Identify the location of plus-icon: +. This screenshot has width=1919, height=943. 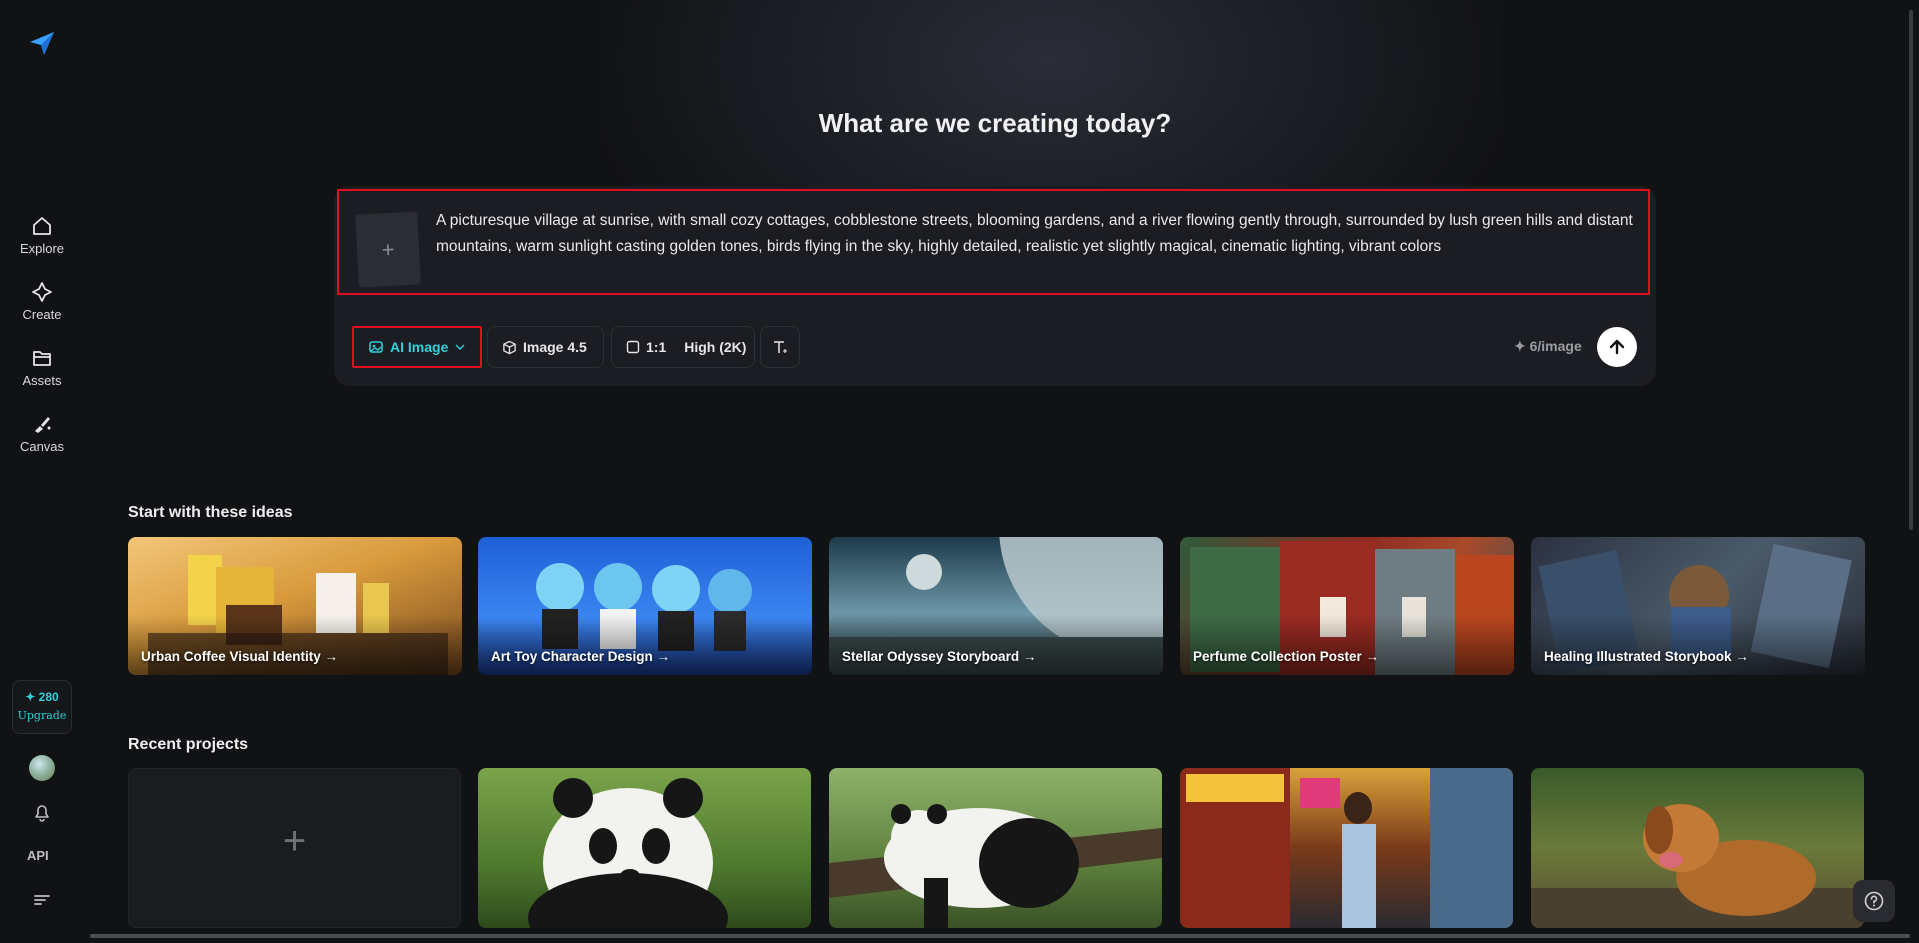
(294, 841).